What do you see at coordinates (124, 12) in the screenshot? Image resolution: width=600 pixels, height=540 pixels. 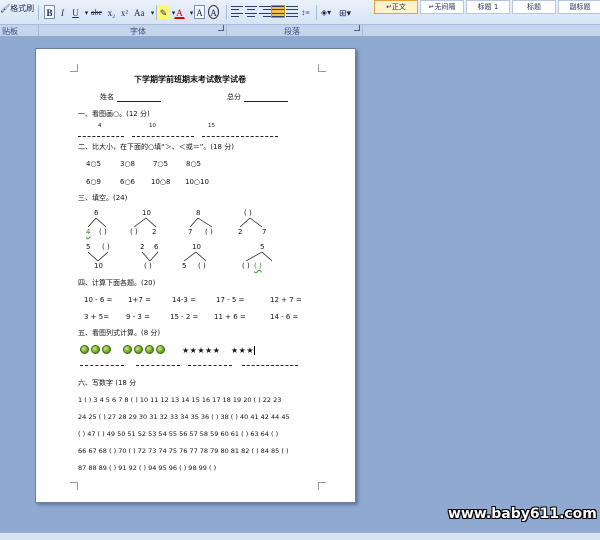 I see `superscript-button: x²` at bounding box center [124, 12].